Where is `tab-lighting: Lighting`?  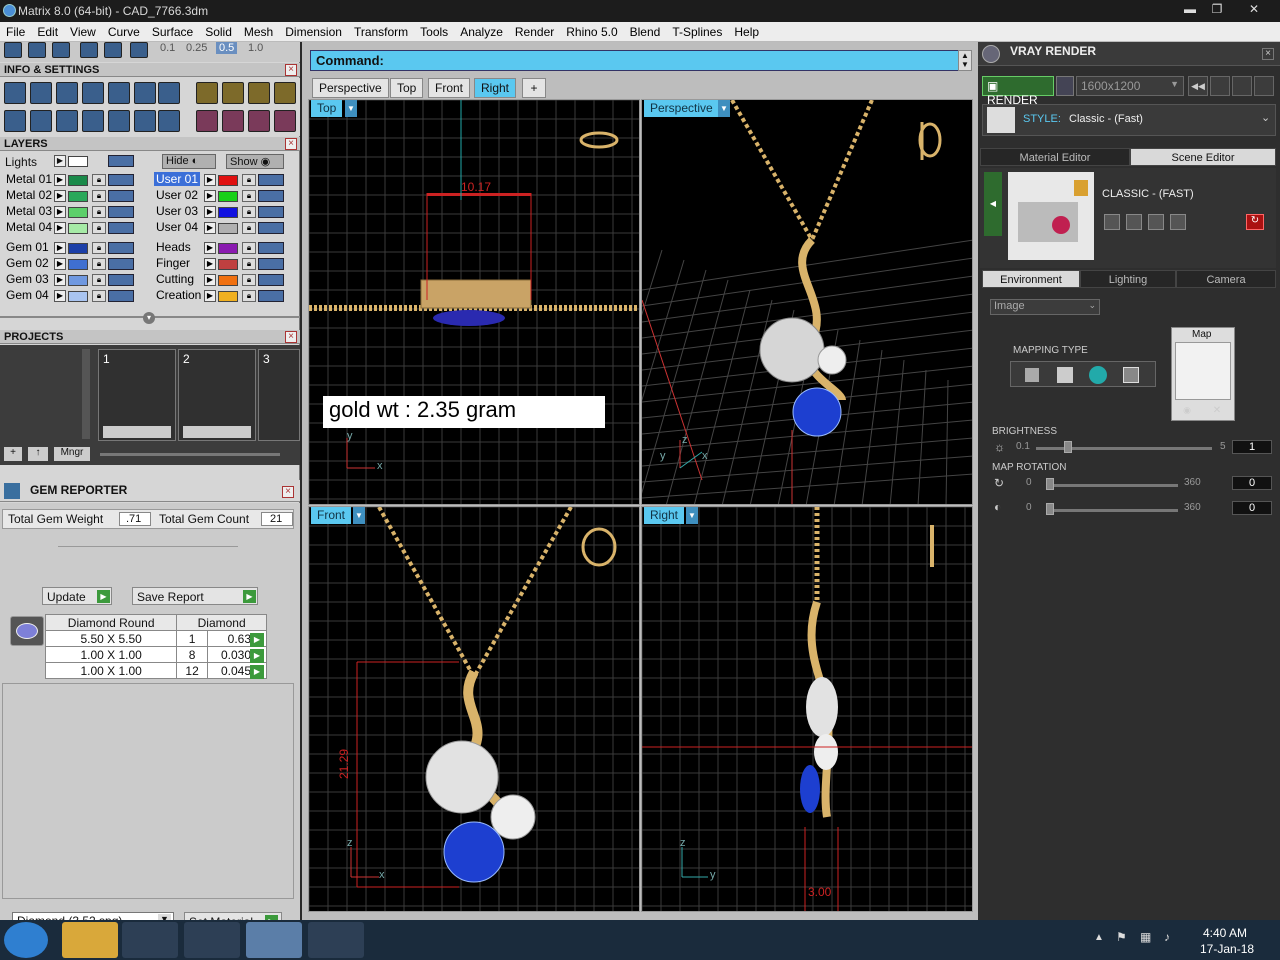
tab-lighting: Lighting is located at coordinates (1128, 279).